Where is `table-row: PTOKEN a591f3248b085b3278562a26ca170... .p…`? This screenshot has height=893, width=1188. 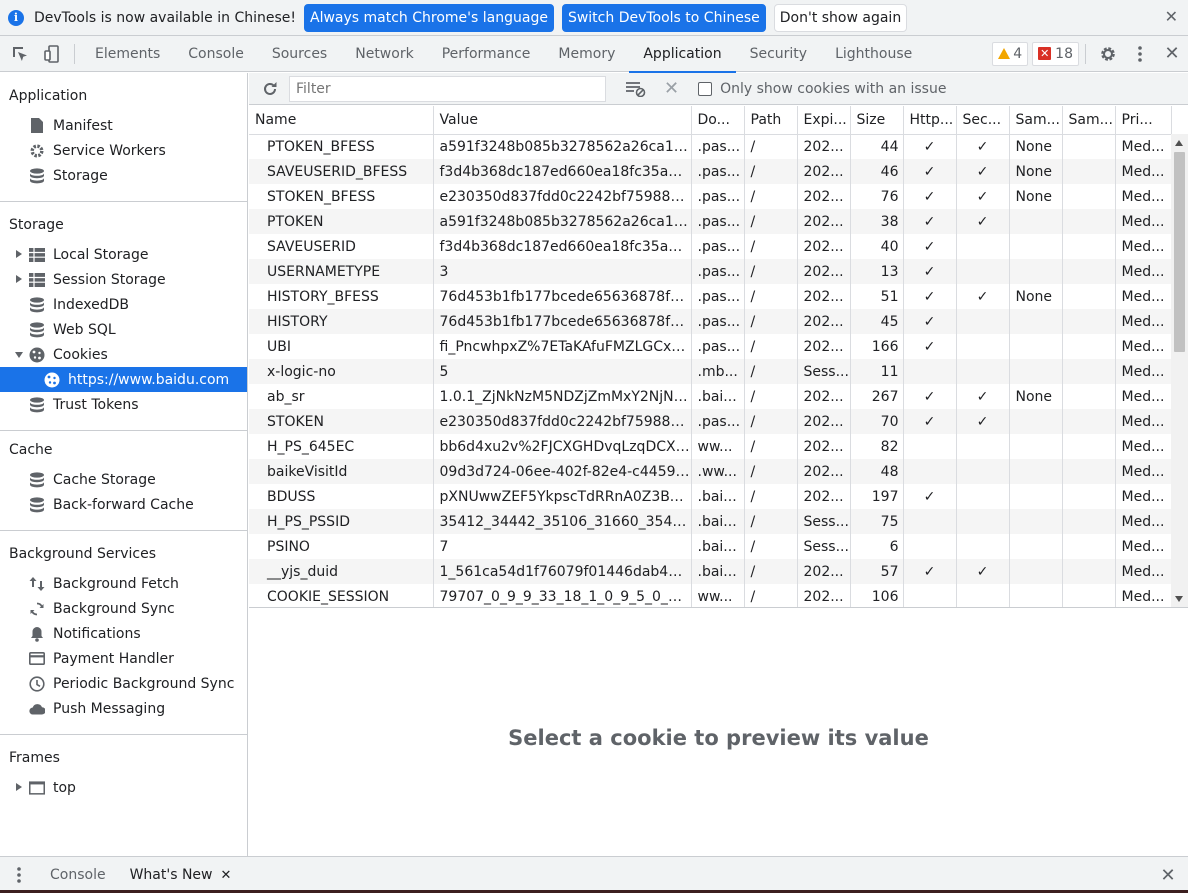
table-row: PTOKEN a591f3248b085b3278562a26ca170... .p… is located at coordinates (710, 221).